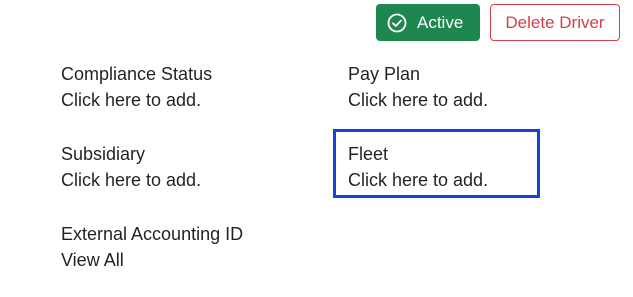 The width and height of the screenshot is (633, 297). What do you see at coordinates (397, 23) in the screenshot?
I see `check-circle-icon` at bounding box center [397, 23].